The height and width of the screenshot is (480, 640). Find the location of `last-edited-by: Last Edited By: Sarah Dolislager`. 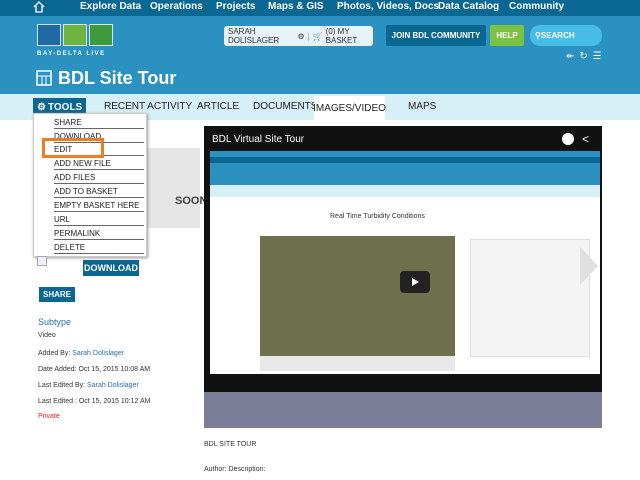

last-edited-by: Last Edited By: Sarah Dolislager is located at coordinates (88, 385).